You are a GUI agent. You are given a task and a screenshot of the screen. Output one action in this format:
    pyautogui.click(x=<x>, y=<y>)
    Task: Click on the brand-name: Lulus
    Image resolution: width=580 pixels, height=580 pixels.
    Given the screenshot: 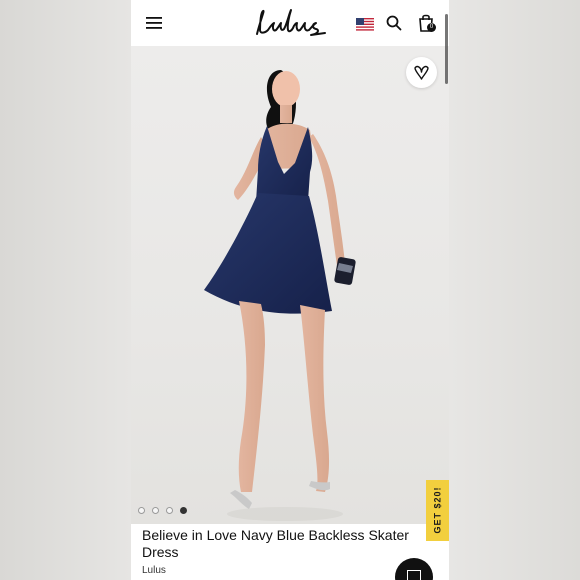 What is the action you would take?
    pyautogui.click(x=154, y=570)
    